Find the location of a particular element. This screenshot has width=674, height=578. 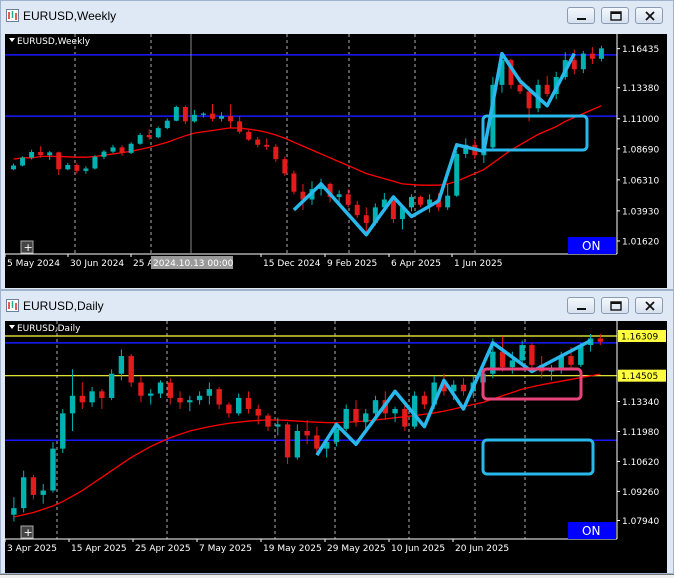

x-tick-label: 7 May 2025 is located at coordinates (225, 549).